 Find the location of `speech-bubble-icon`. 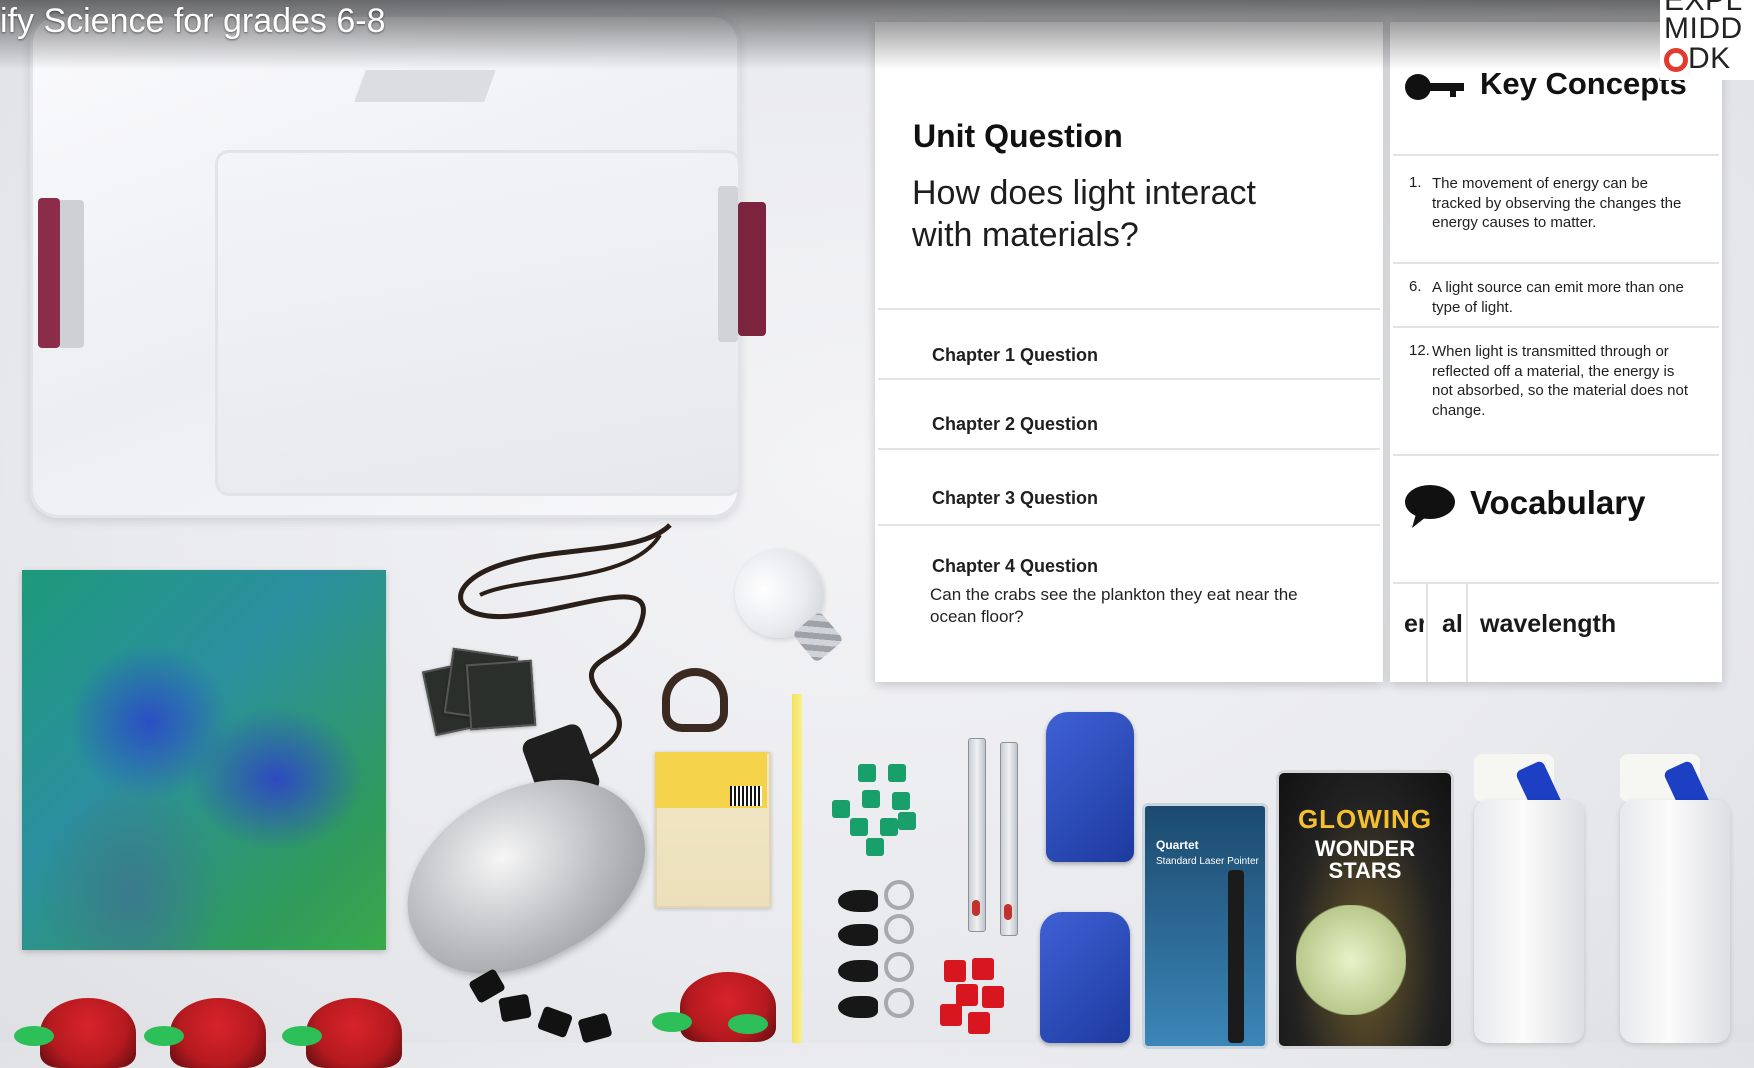

speech-bubble-icon is located at coordinates (1430, 506).